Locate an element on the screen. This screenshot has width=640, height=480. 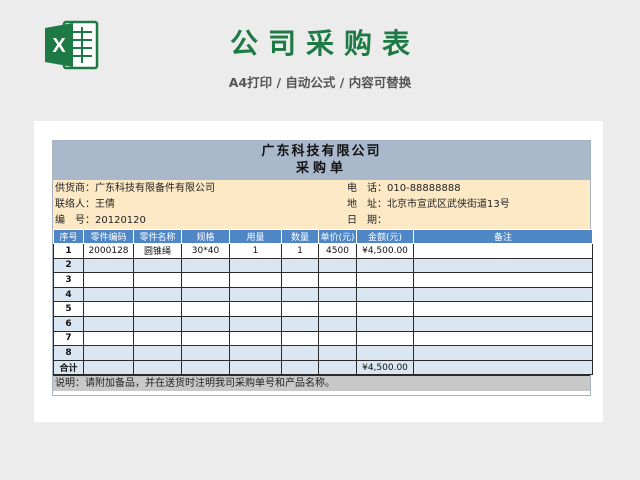
total-label: 合计 is located at coordinates (68, 367).